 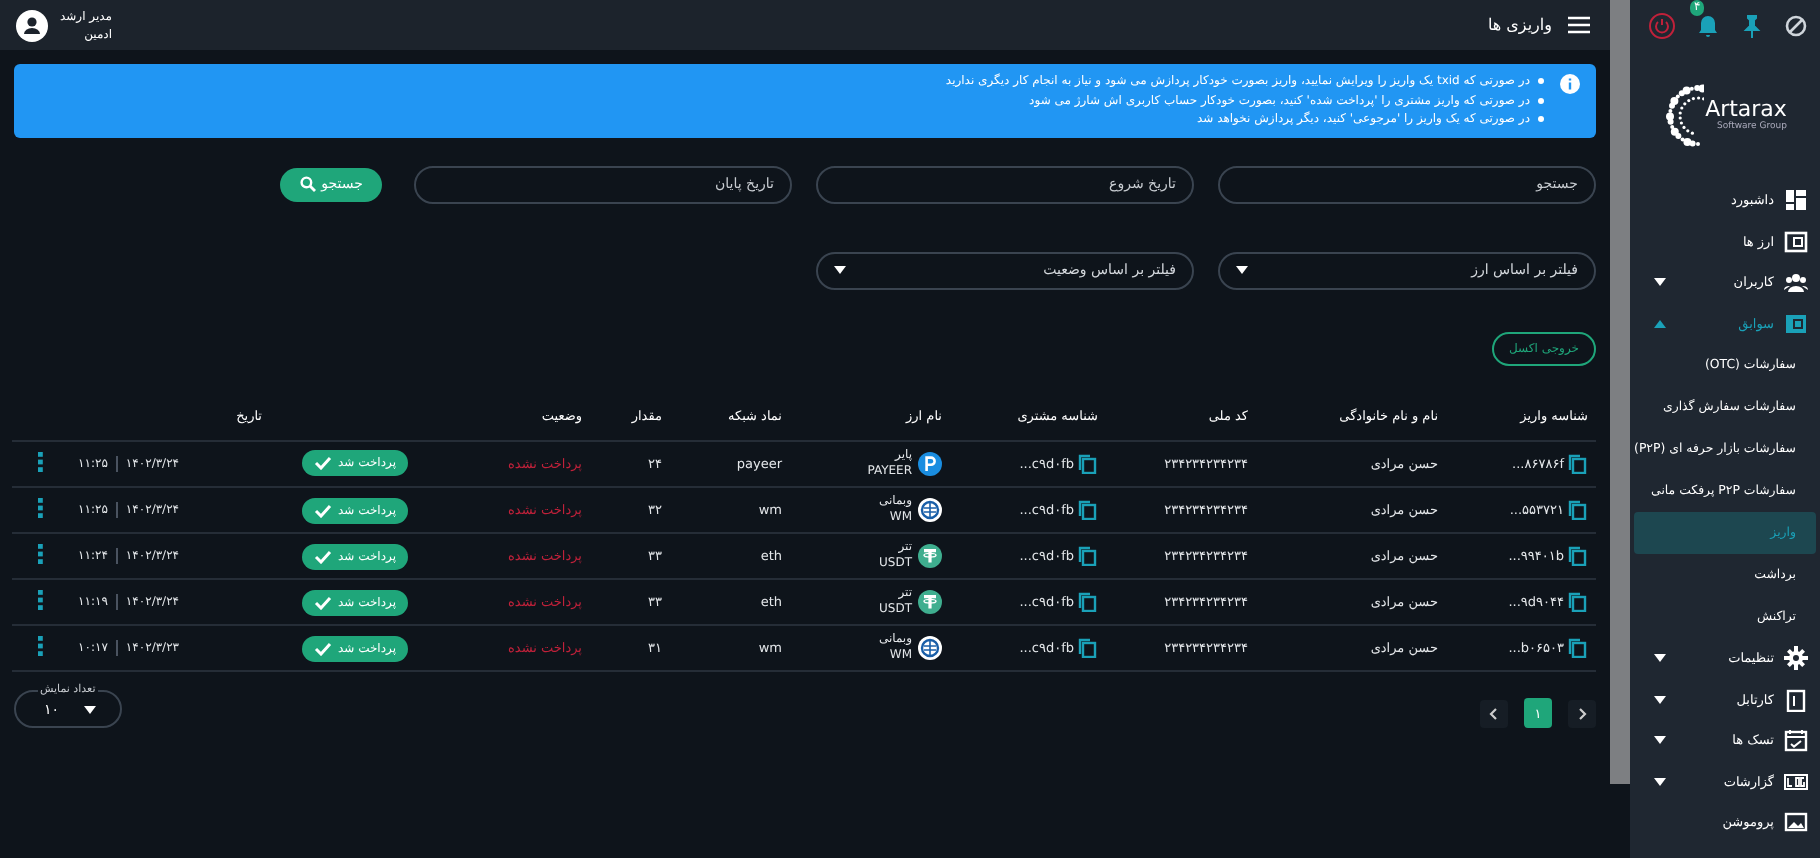 I want to click on calendar-icon, so click(x=1796, y=740).